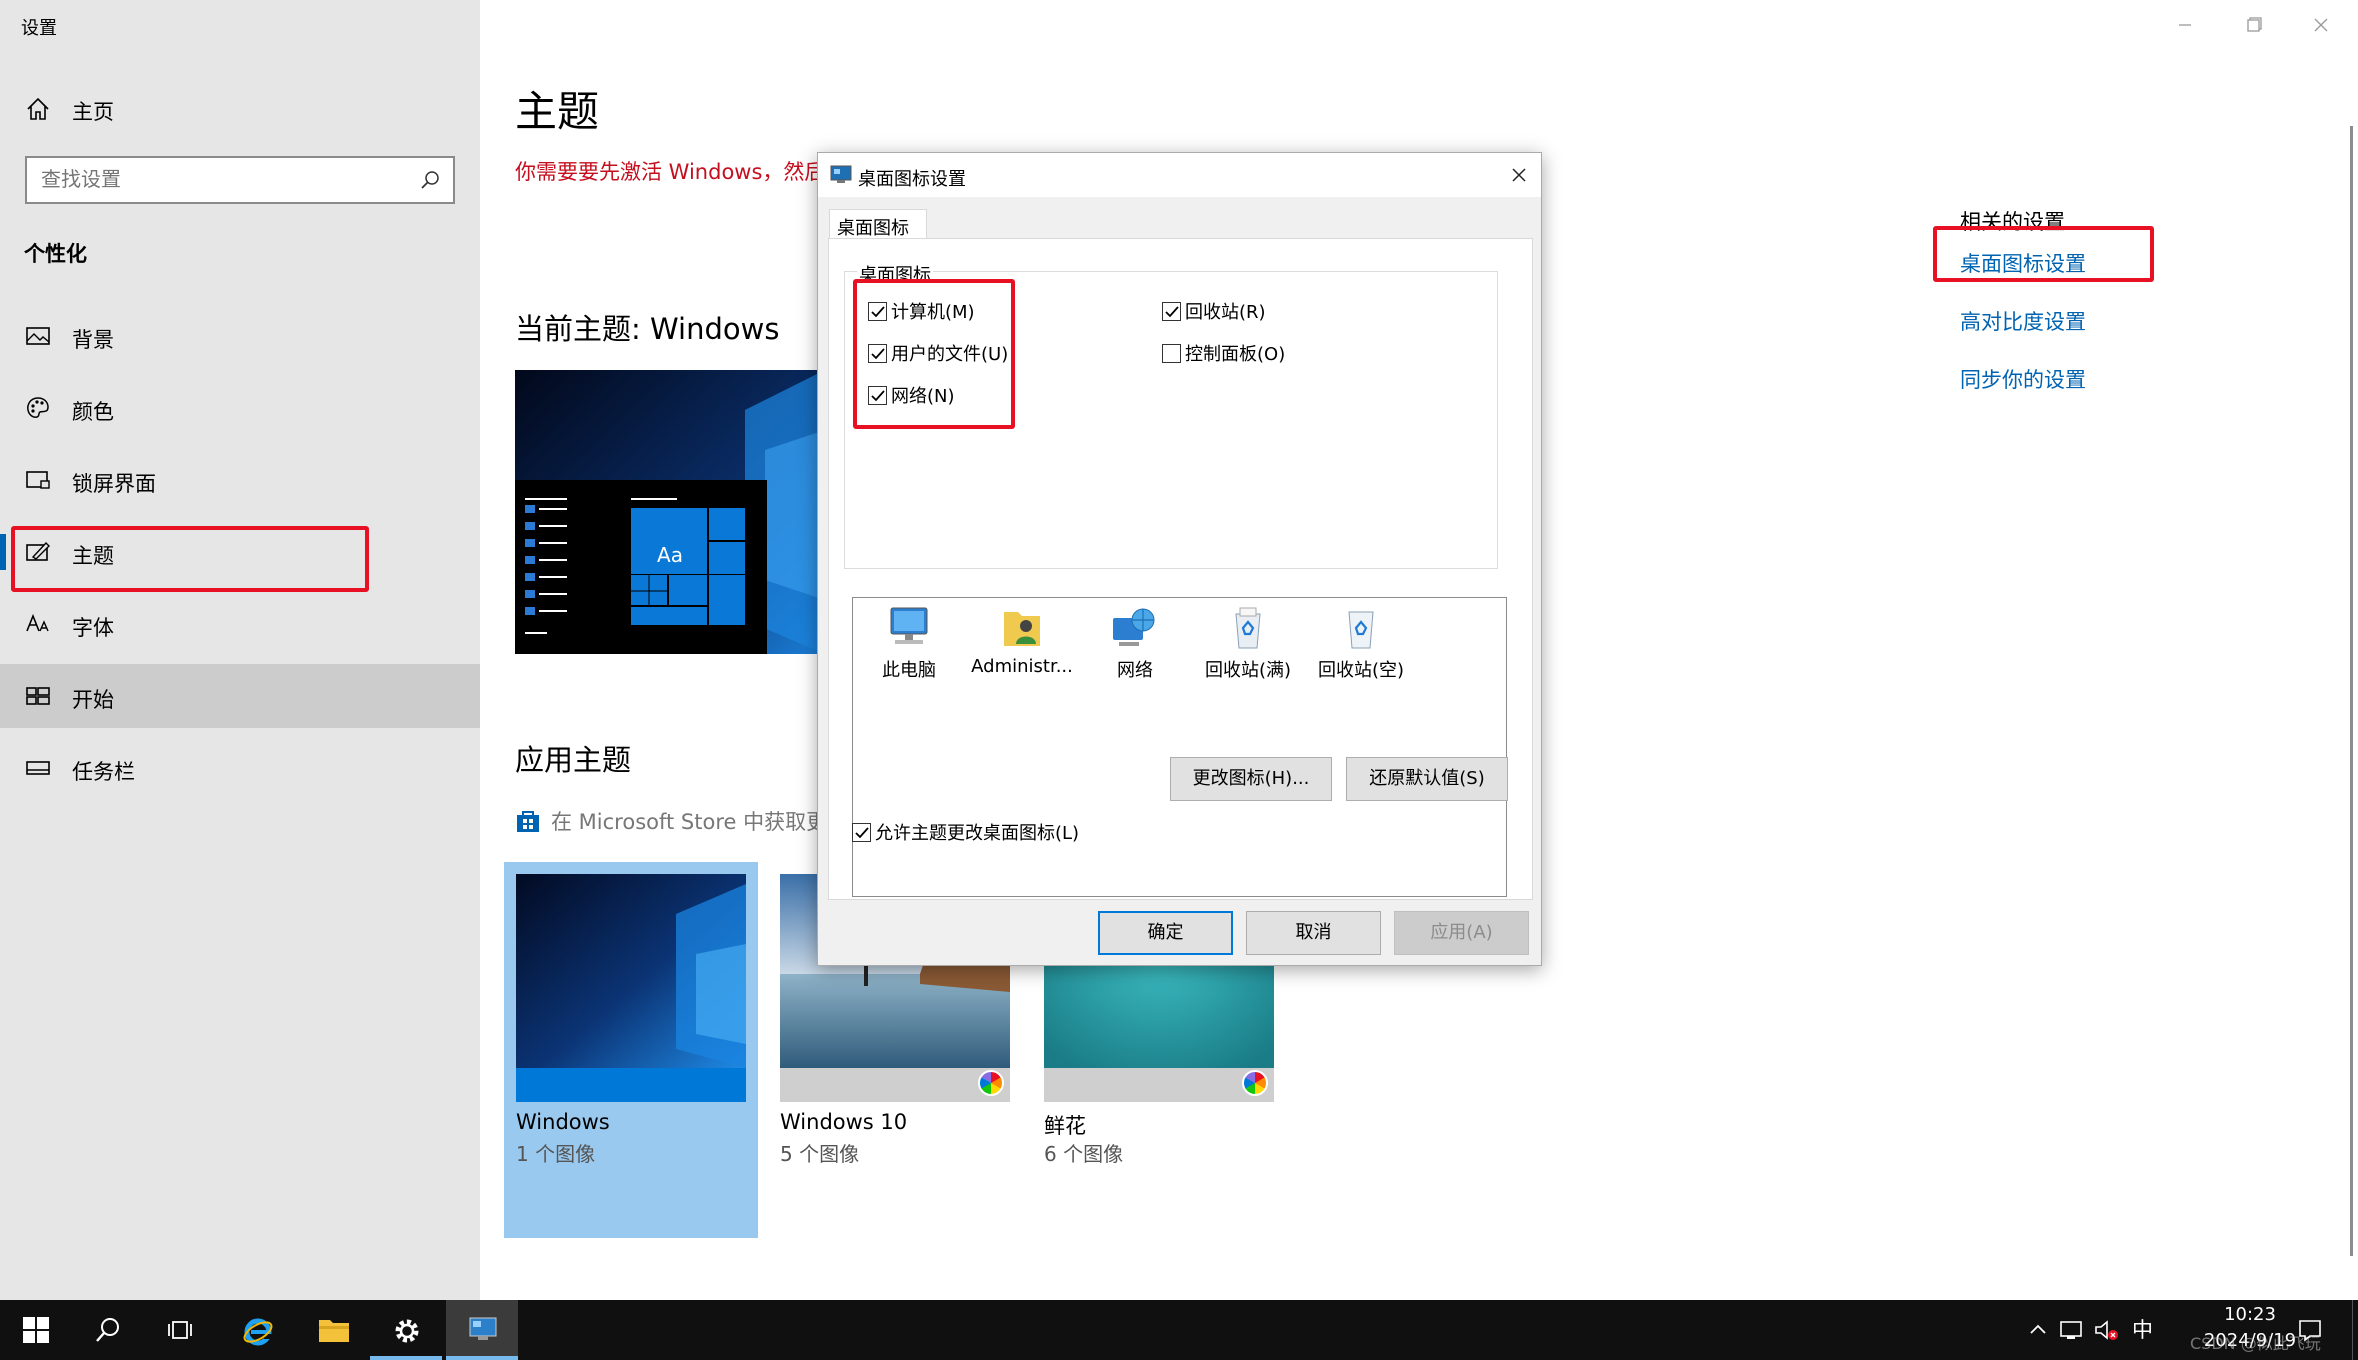  Describe the element at coordinates (2023, 321) in the screenshot. I see `high-contrast-settings-link: 高对比度设置` at that location.